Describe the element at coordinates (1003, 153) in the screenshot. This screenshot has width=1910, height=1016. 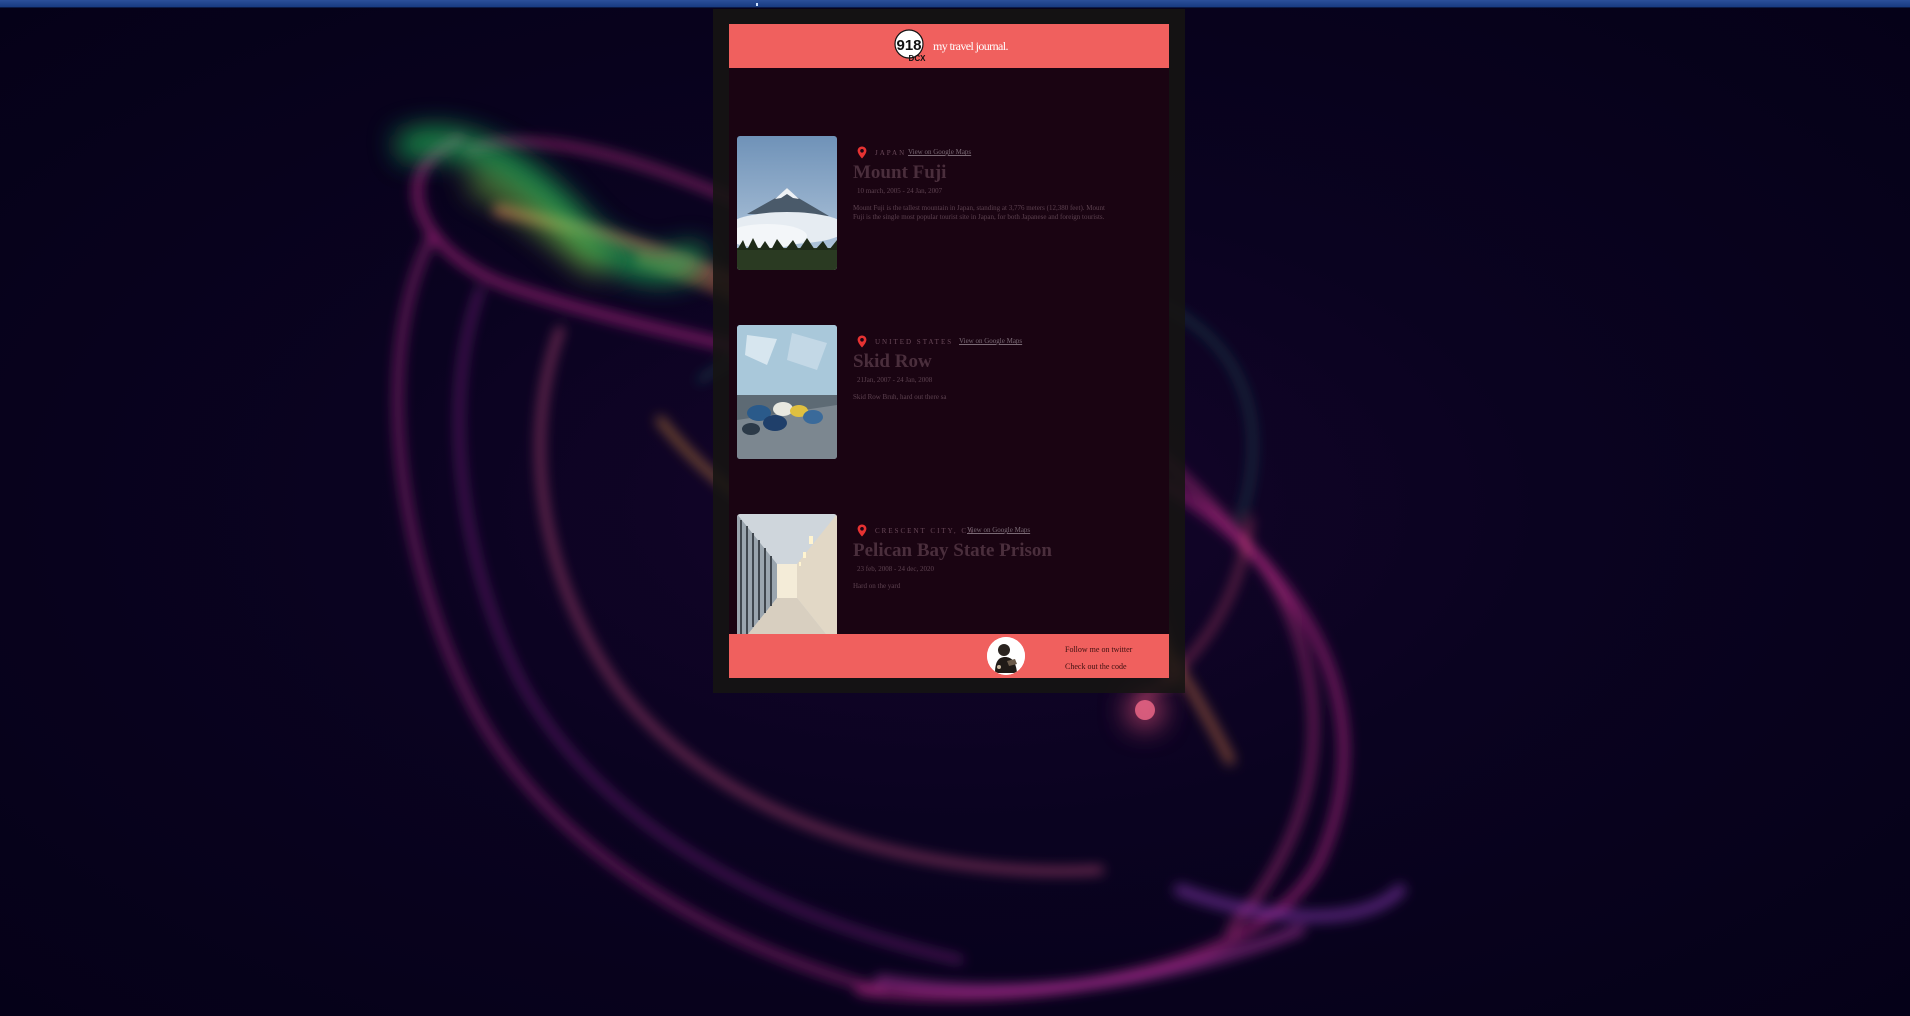
I see `location-line: Japan View on Google Maps` at that location.